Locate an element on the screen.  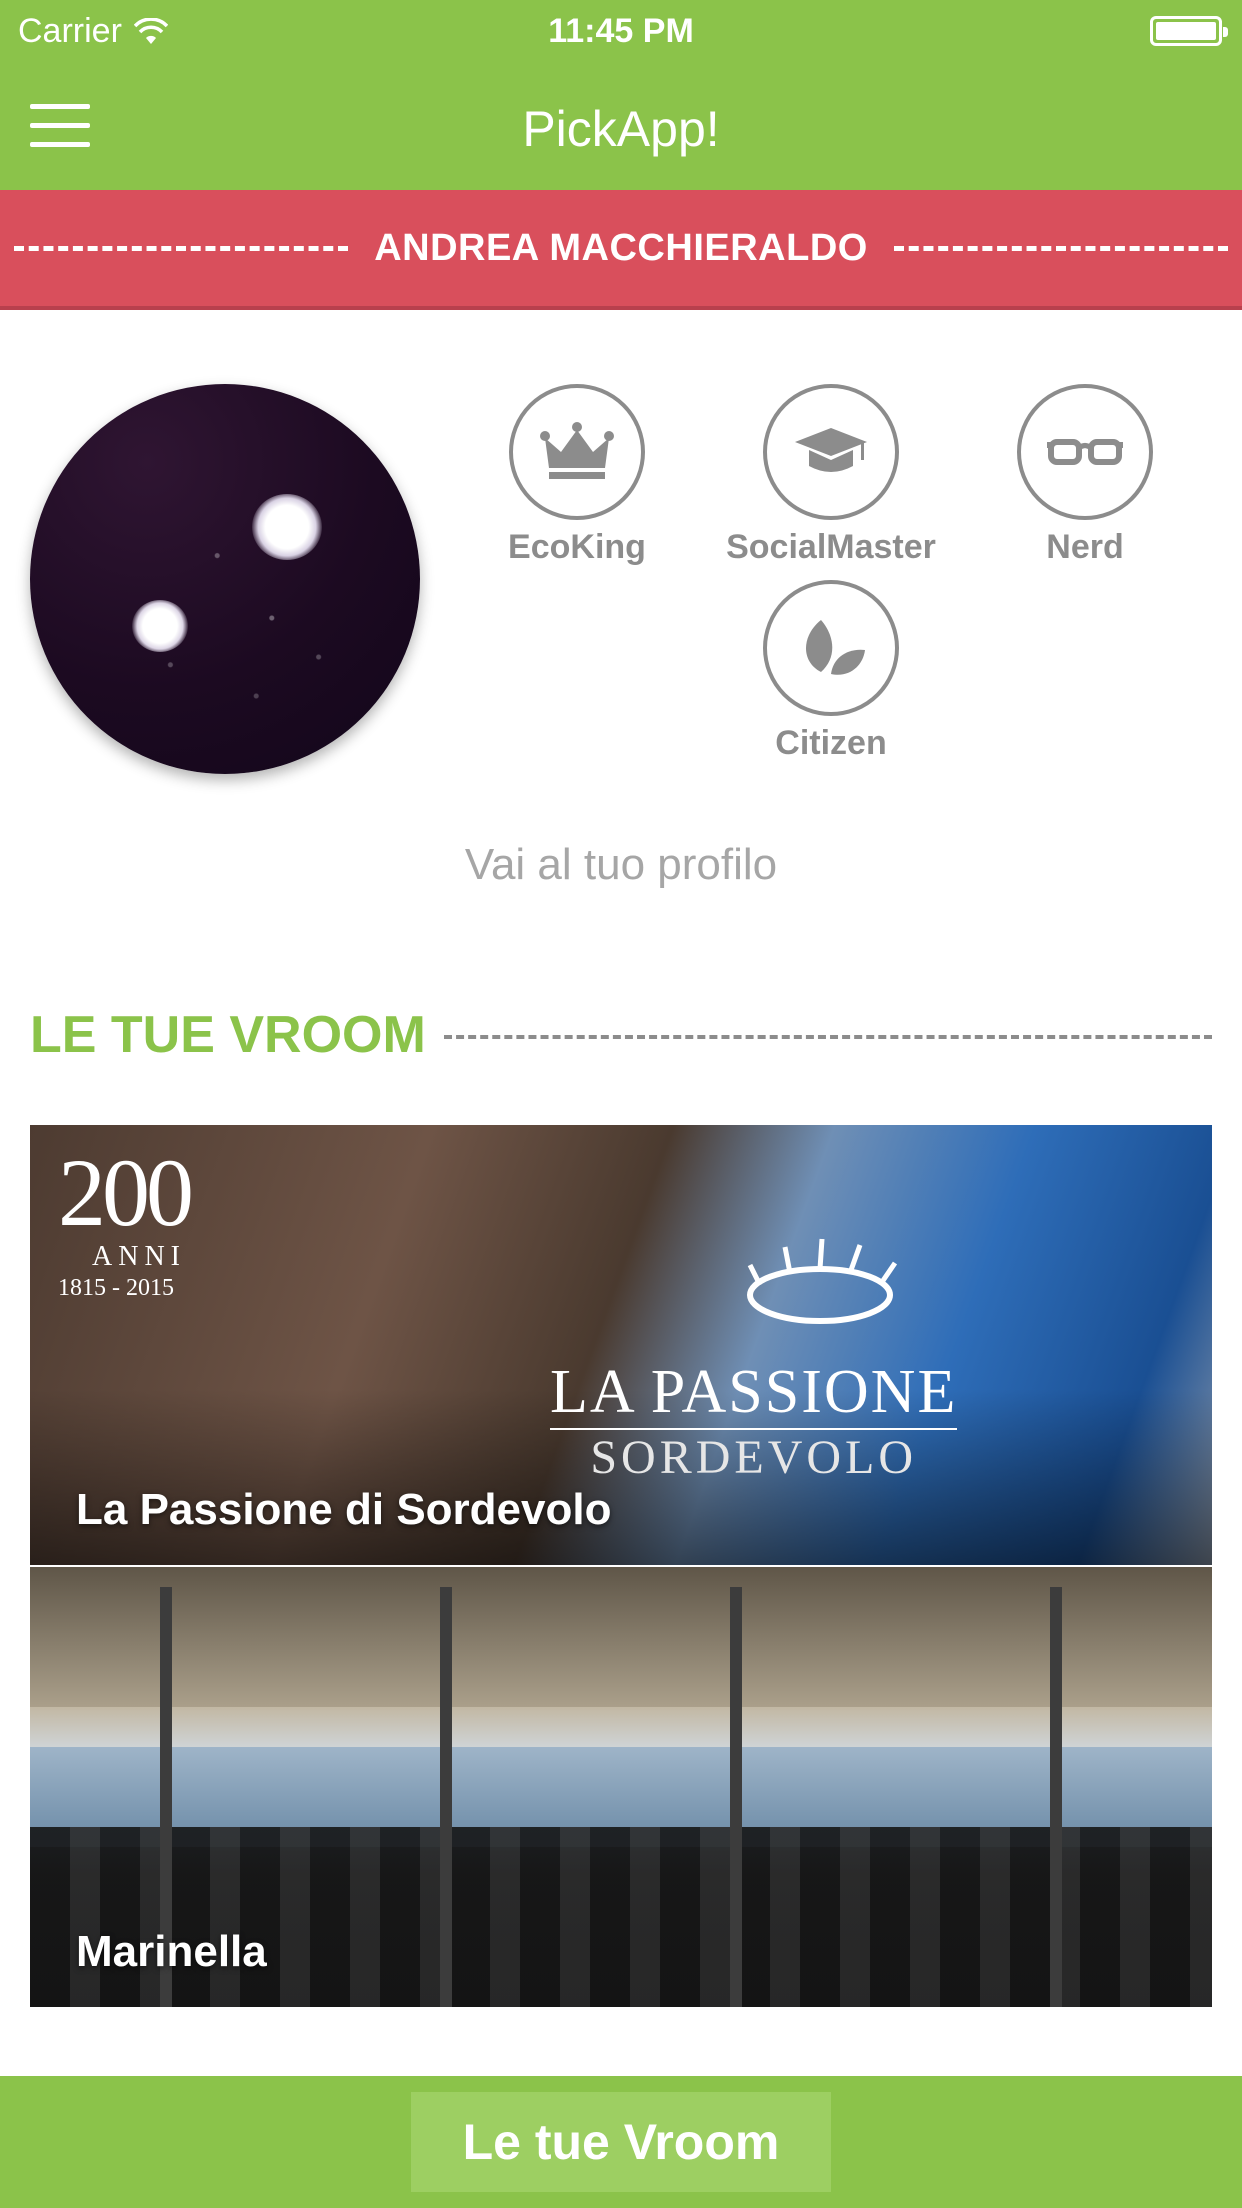
bottom-bar: Le tue Vroom is located at coordinates (621, 2142).